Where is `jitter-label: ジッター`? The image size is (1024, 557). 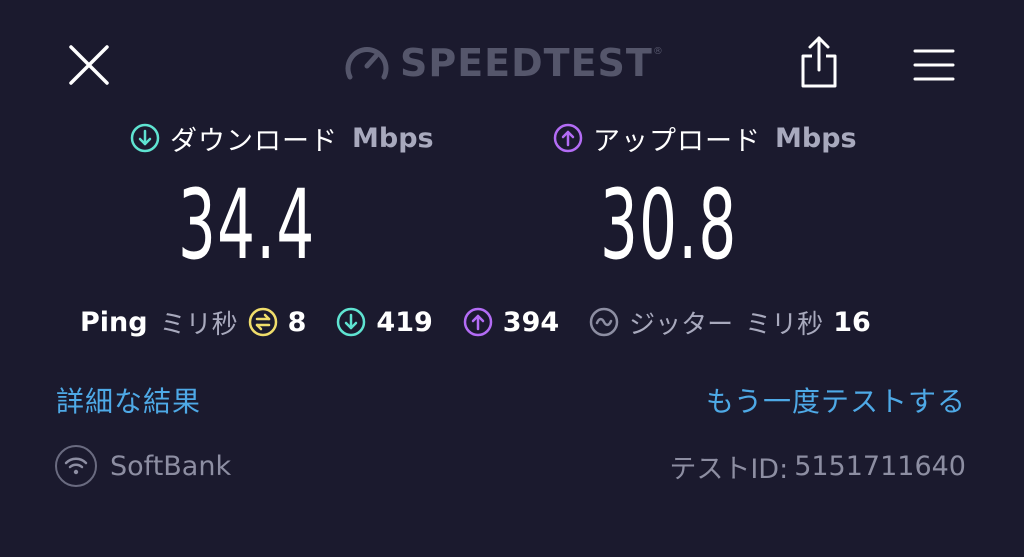
jitter-label: ジッター is located at coordinates (681, 324).